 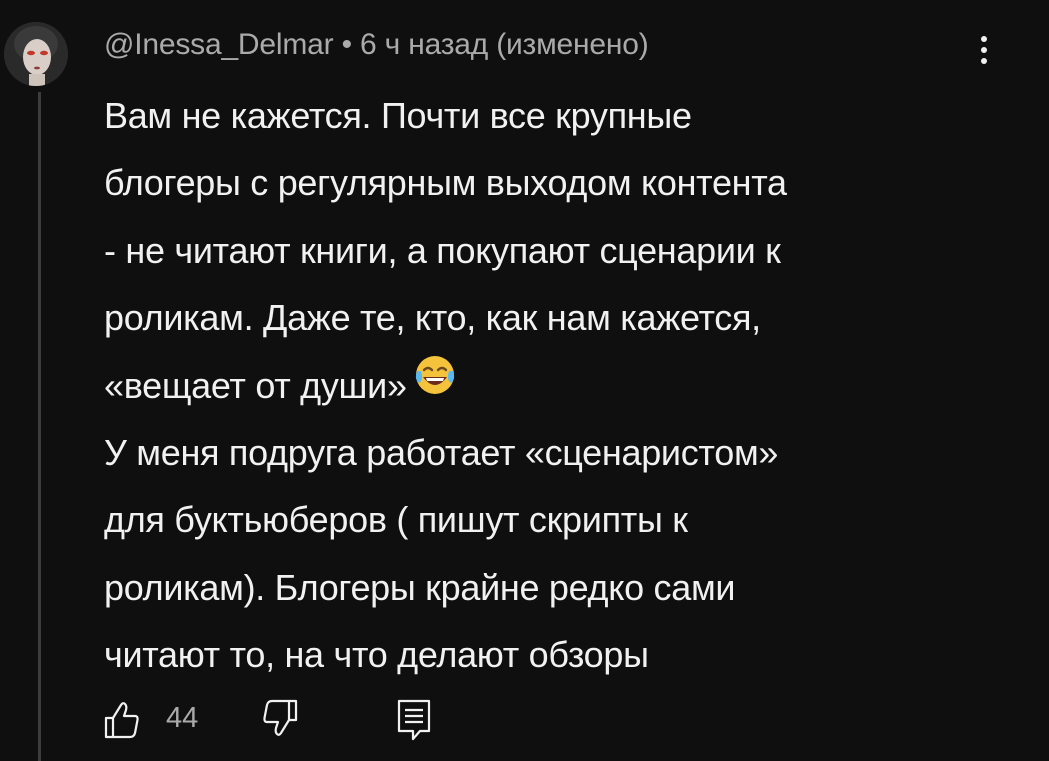 I want to click on comment-line: Вам не кажется. Почти все крупные, so click(x=398, y=115).